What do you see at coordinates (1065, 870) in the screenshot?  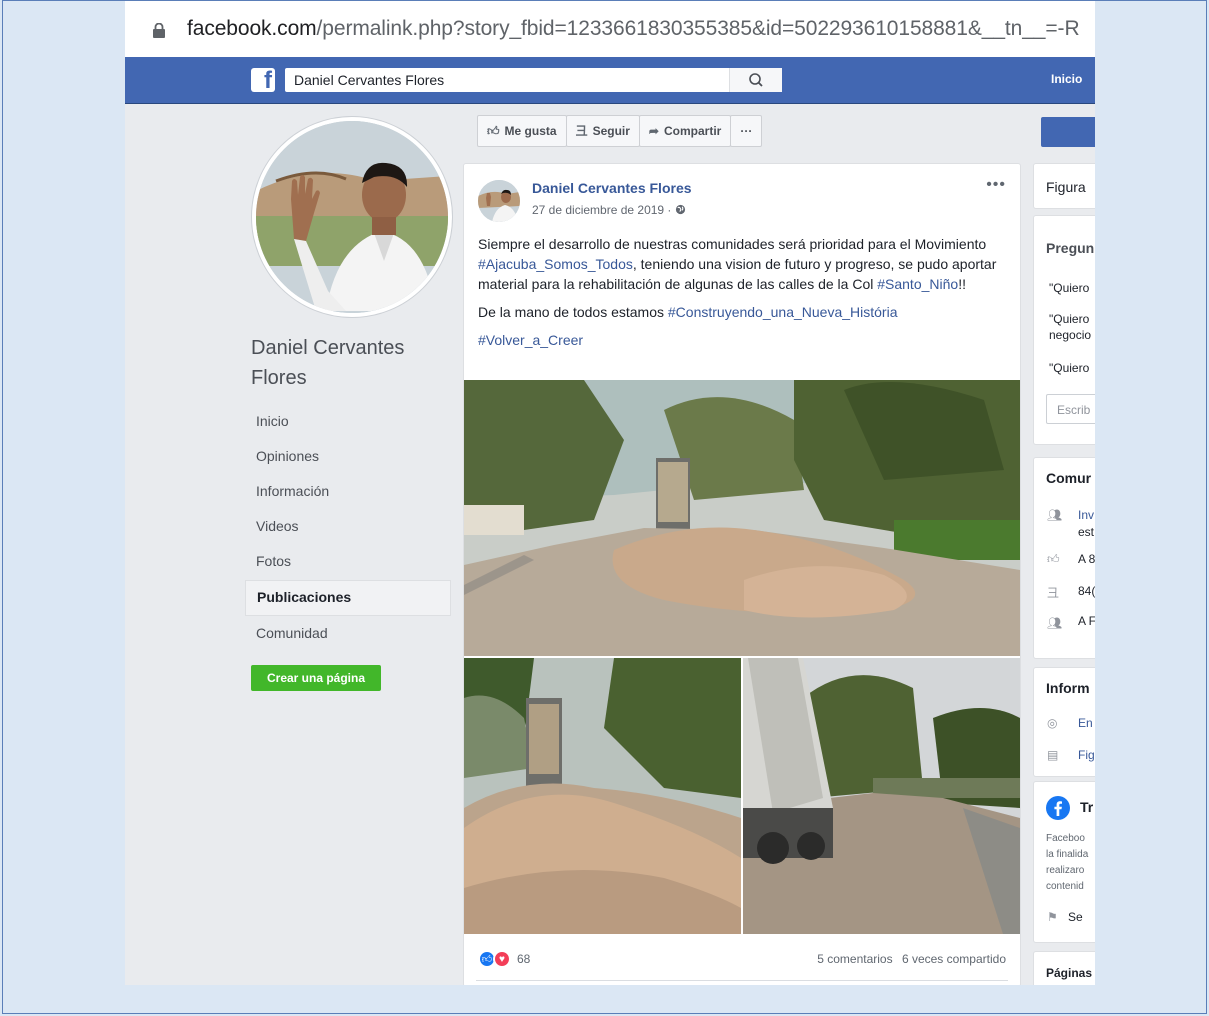 I see `transparency-text-3: realizaro` at bounding box center [1065, 870].